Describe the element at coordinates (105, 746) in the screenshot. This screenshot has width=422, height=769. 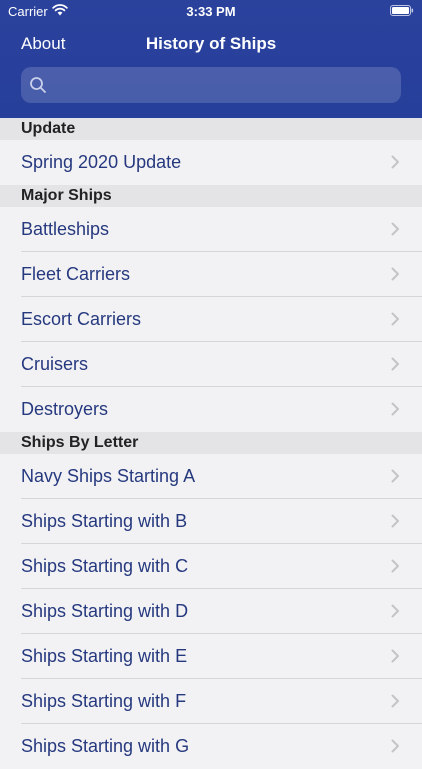
I see `list-item-label: Ships Starting with G` at that location.